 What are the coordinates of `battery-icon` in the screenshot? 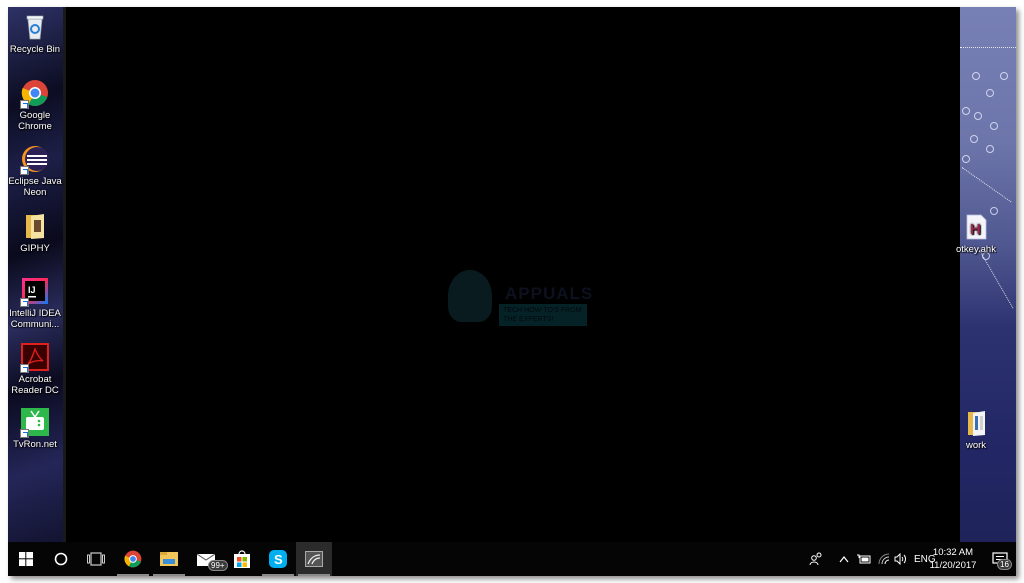 It's located at (864, 559).